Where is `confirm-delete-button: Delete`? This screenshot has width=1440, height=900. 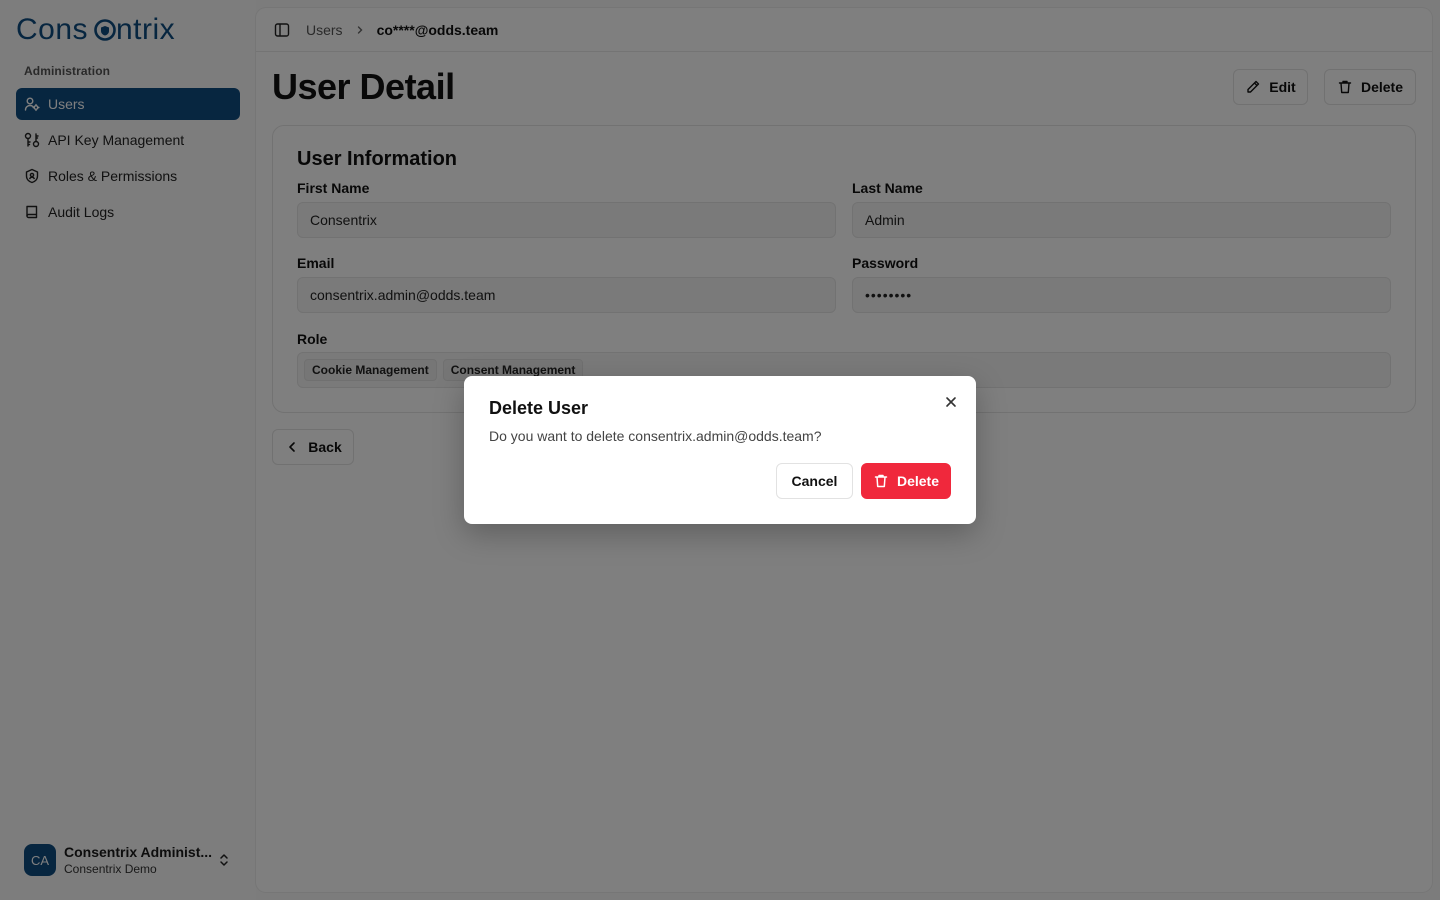 confirm-delete-button: Delete is located at coordinates (906, 481).